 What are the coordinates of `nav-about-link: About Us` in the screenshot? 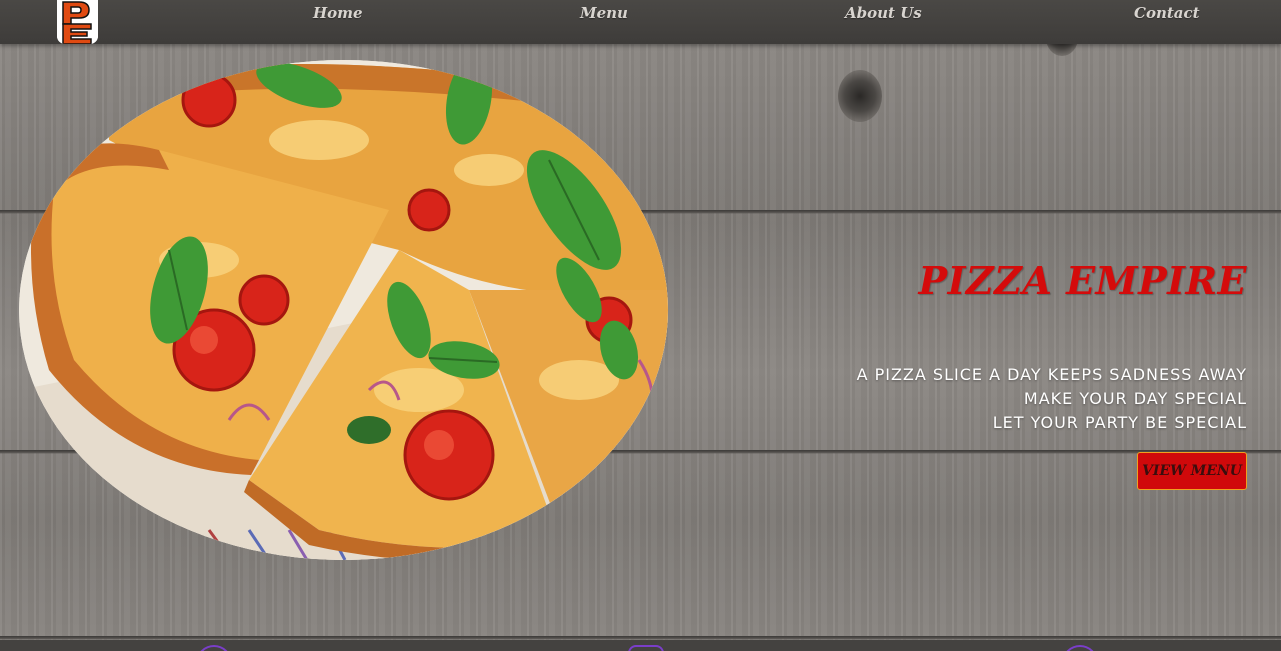 It's located at (883, 13).